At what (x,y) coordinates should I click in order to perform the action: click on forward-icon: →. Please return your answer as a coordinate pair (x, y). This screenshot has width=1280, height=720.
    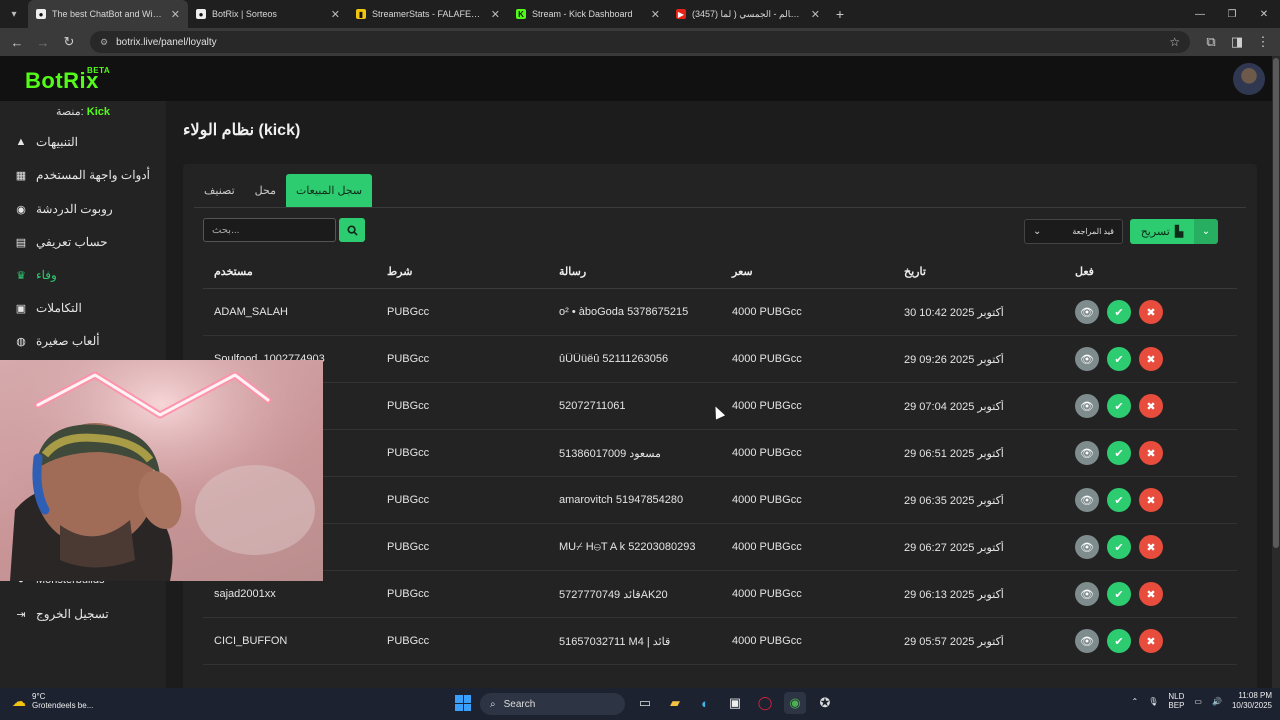
    Looking at the image, I should click on (43, 42).